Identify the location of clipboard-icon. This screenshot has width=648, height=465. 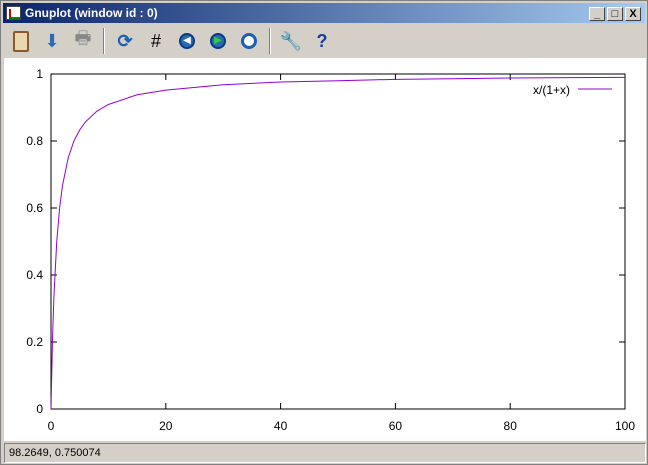
(21, 41).